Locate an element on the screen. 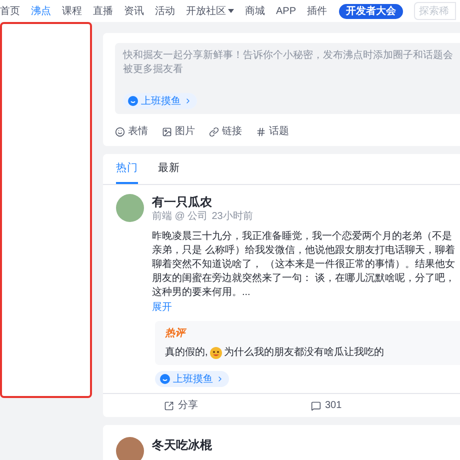 This screenshot has height=460, width=460. author-name: 冬天吃冰棍 is located at coordinates (182, 445).